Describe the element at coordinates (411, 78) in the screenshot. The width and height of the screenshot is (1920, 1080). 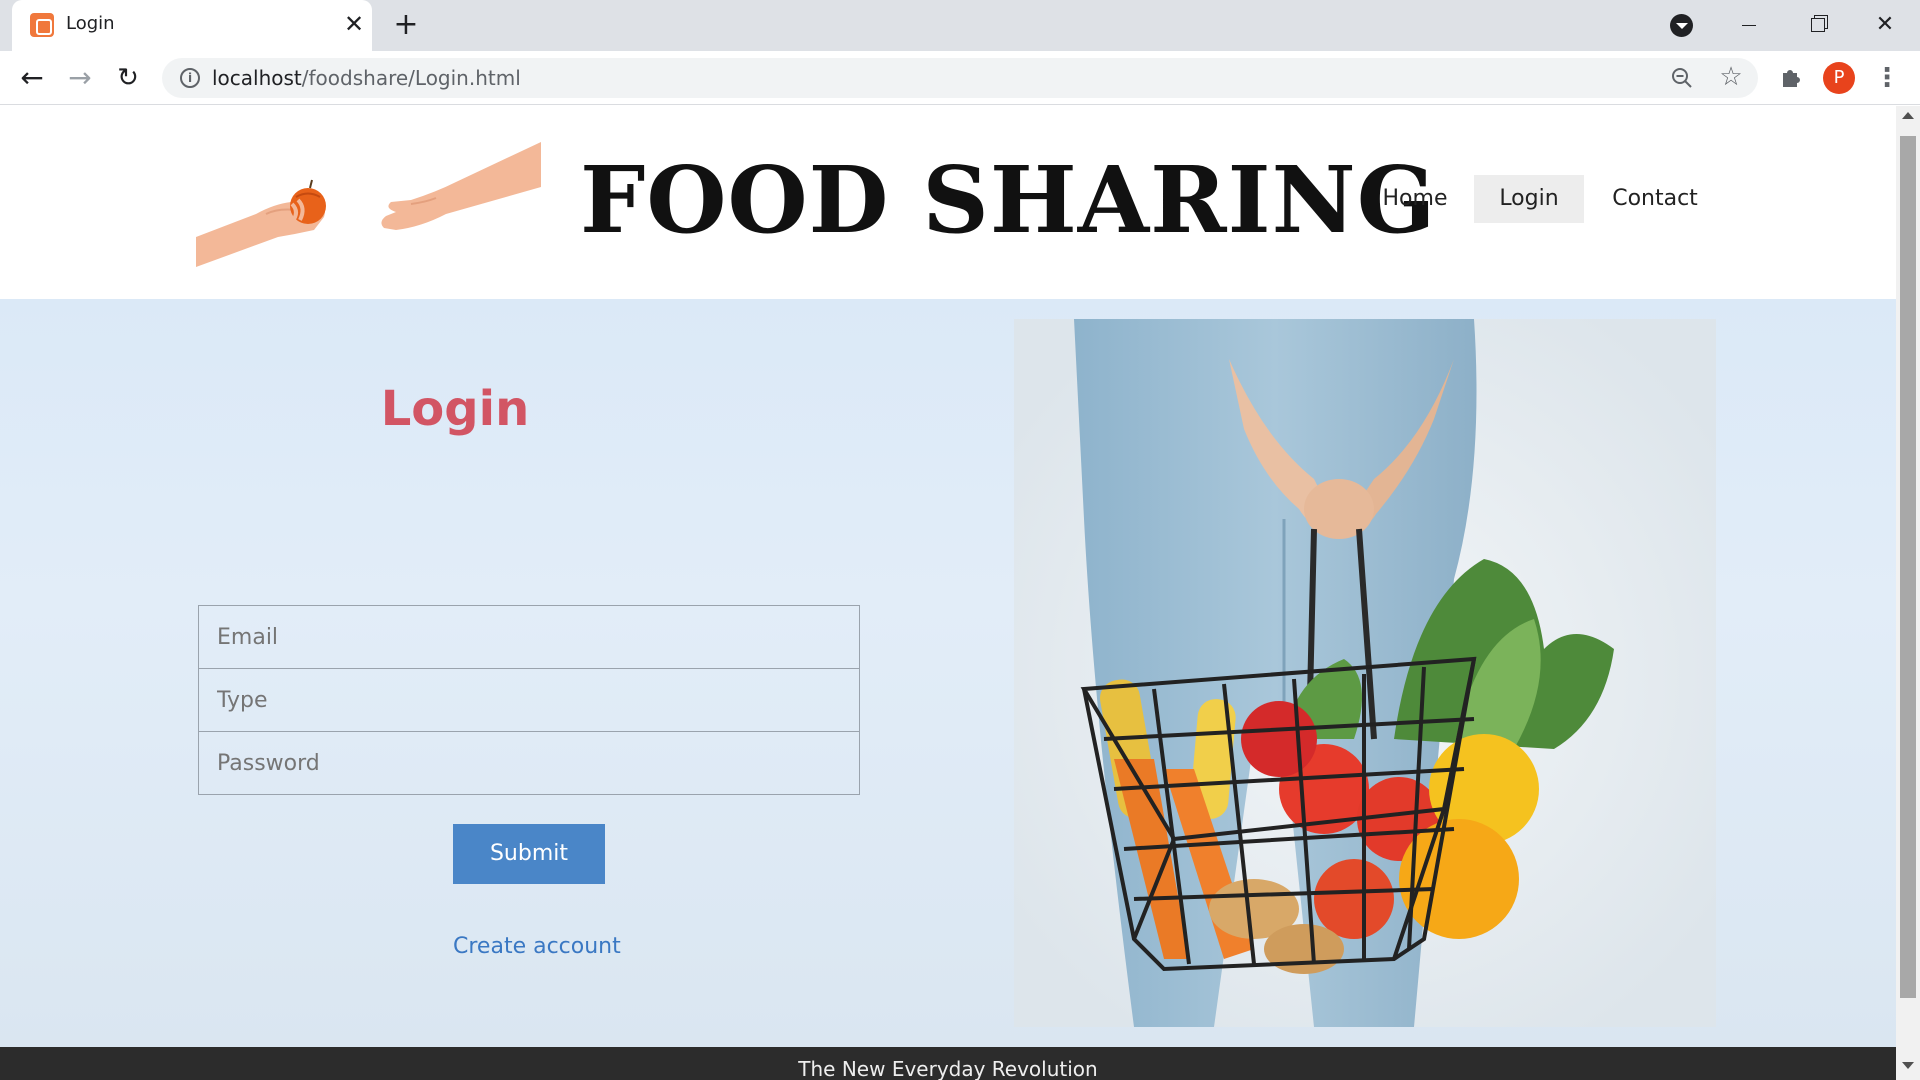
I see `url-path: /foodshare/Login.html` at that location.